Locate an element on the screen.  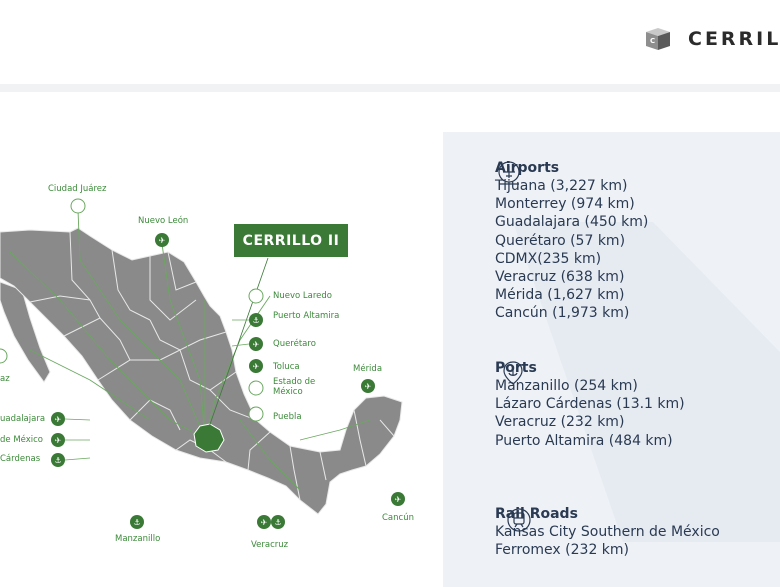
port-item: Manzanillo (254 km) is located at coordinates (566, 386).